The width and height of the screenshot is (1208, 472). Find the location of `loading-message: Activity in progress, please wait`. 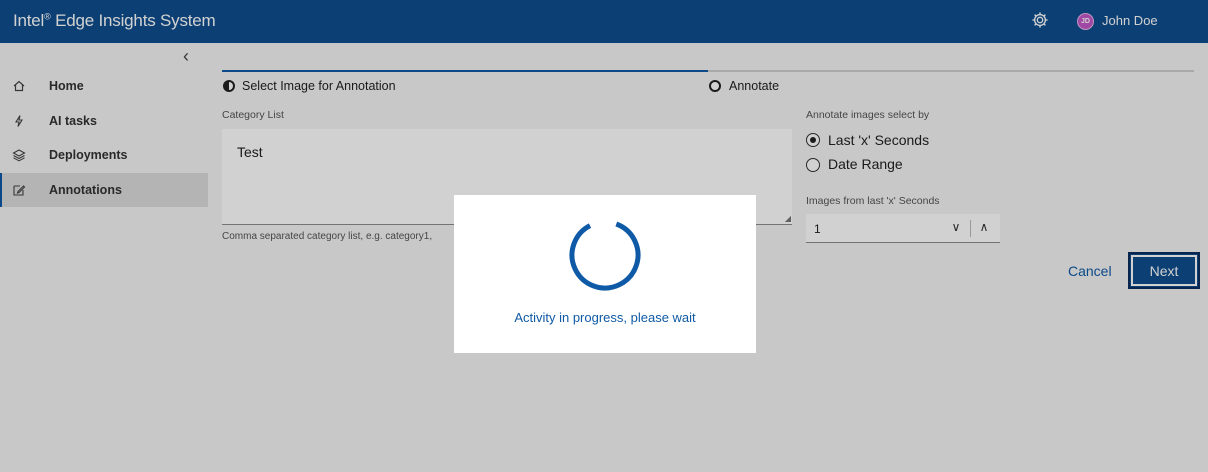

loading-message: Activity in progress, please wait is located at coordinates (605, 317).